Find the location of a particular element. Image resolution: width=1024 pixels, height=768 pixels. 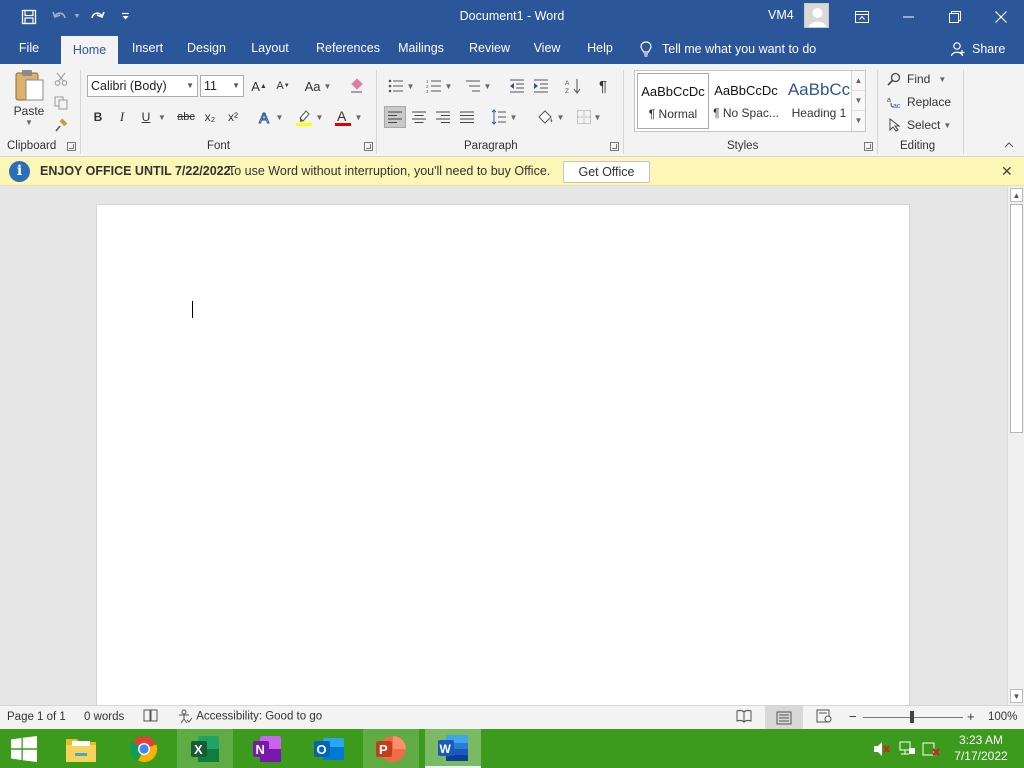

tab-insert: Insert is located at coordinates (147, 48).